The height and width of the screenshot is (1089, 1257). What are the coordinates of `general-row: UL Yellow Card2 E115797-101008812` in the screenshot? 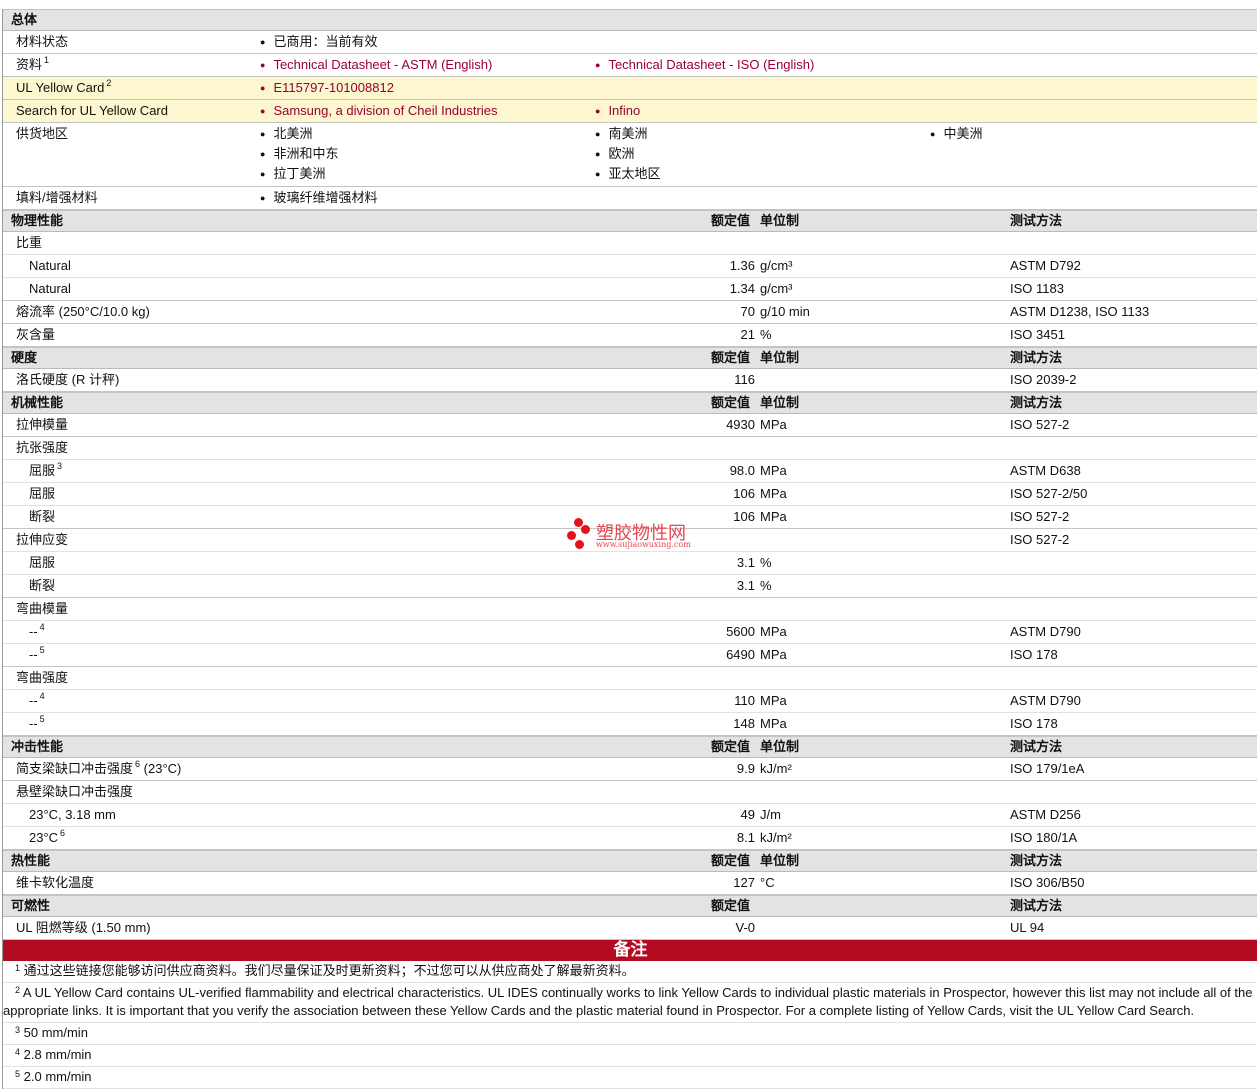 It's located at (630, 88).